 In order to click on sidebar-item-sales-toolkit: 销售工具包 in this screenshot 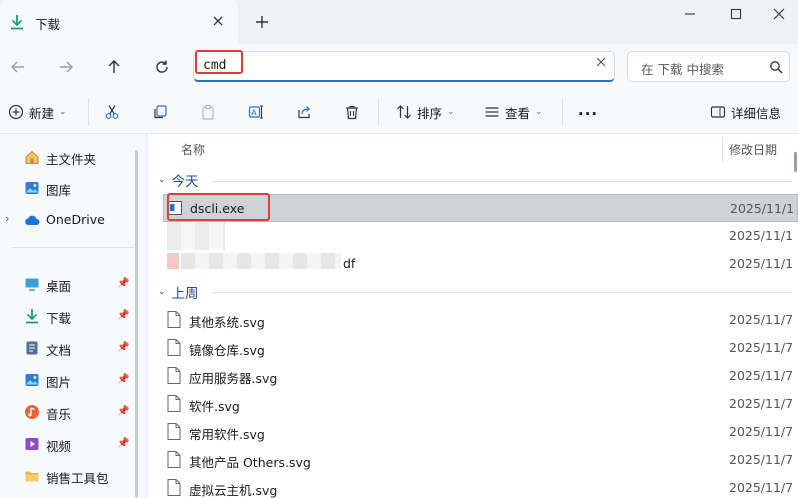, I will do `click(72, 476)`.